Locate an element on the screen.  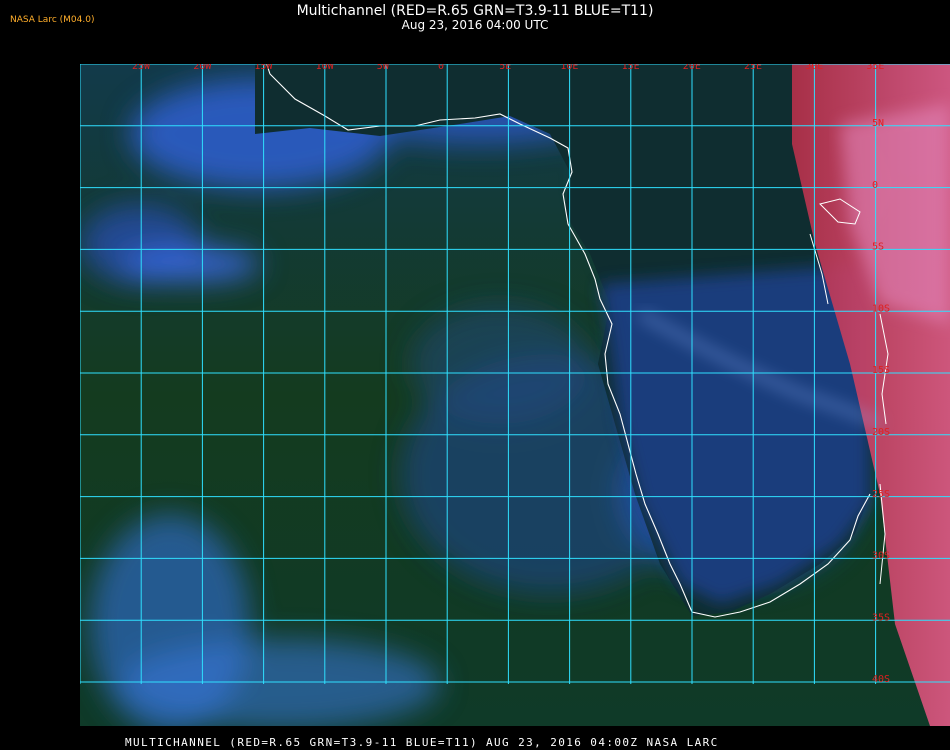
longitude-label: 10E is located at coordinates (569, 68).